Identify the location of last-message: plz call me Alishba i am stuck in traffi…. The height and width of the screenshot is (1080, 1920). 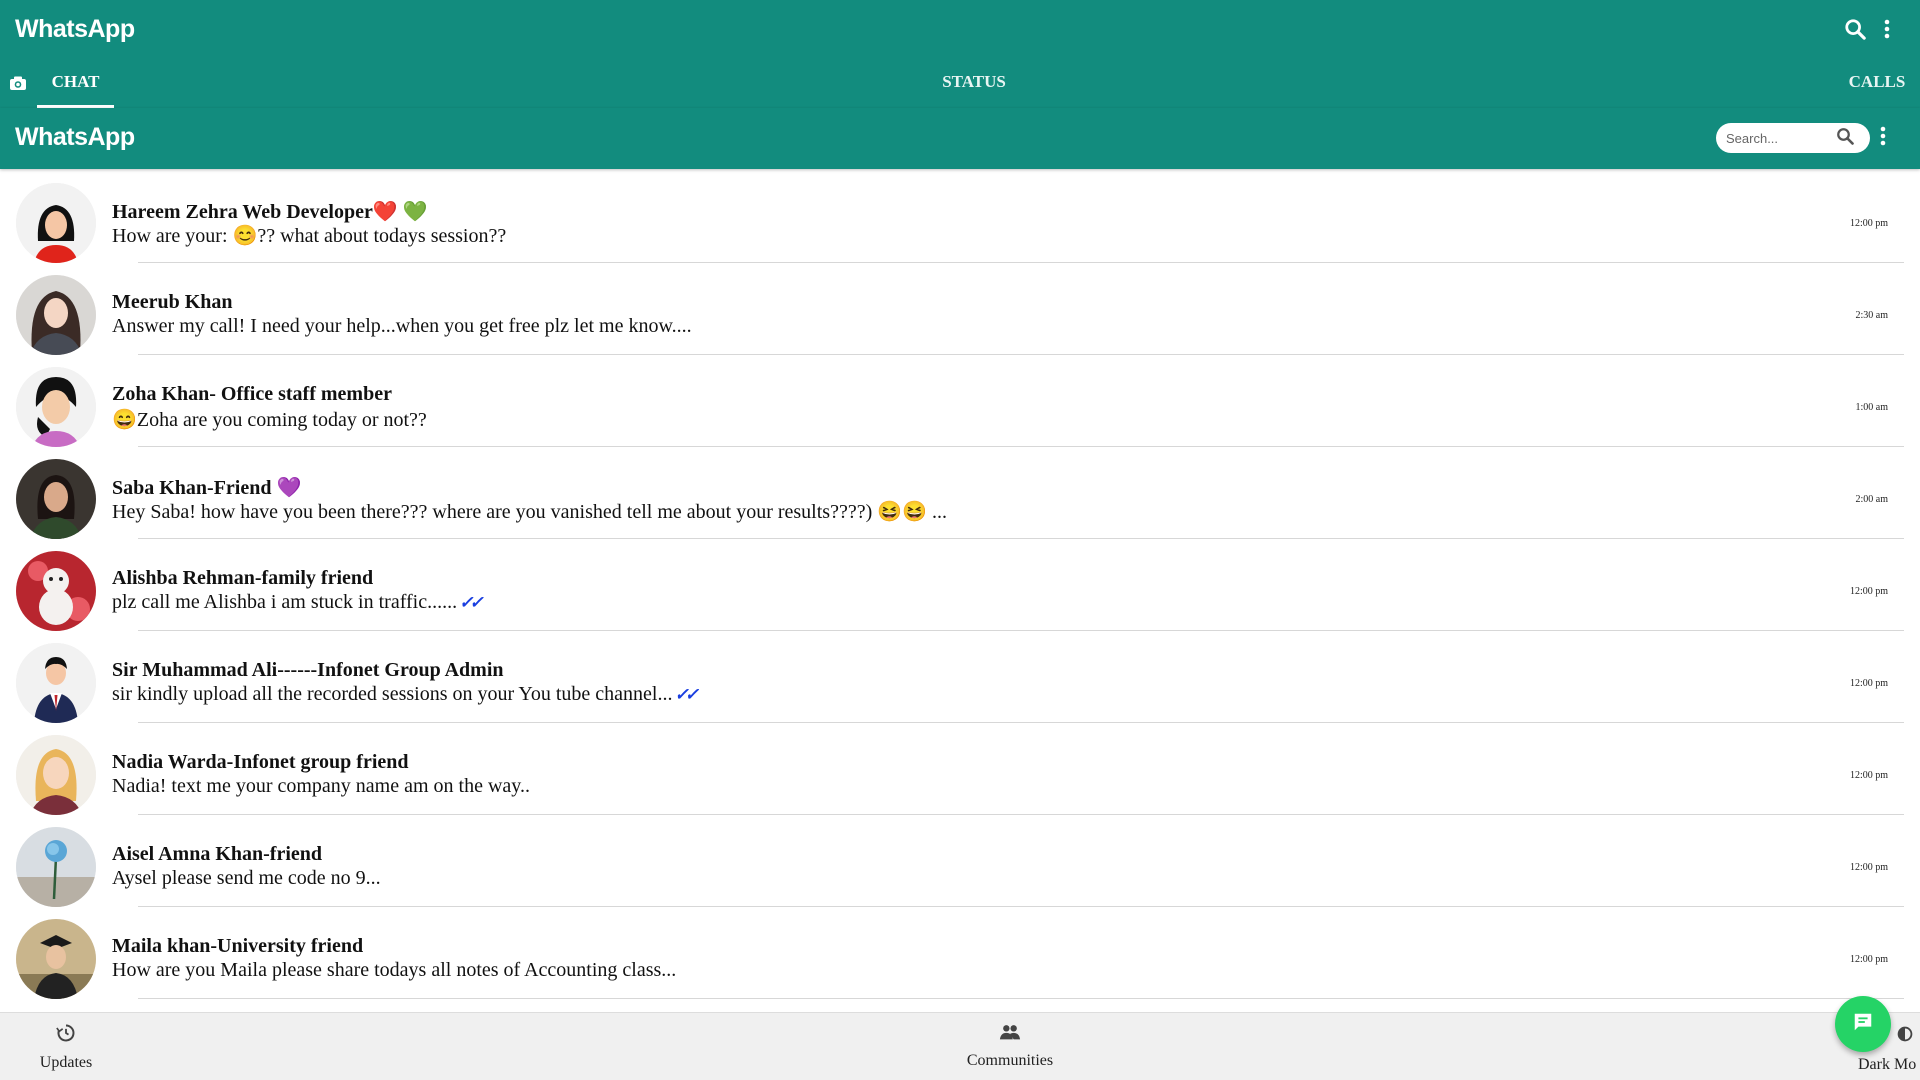
(298, 602).